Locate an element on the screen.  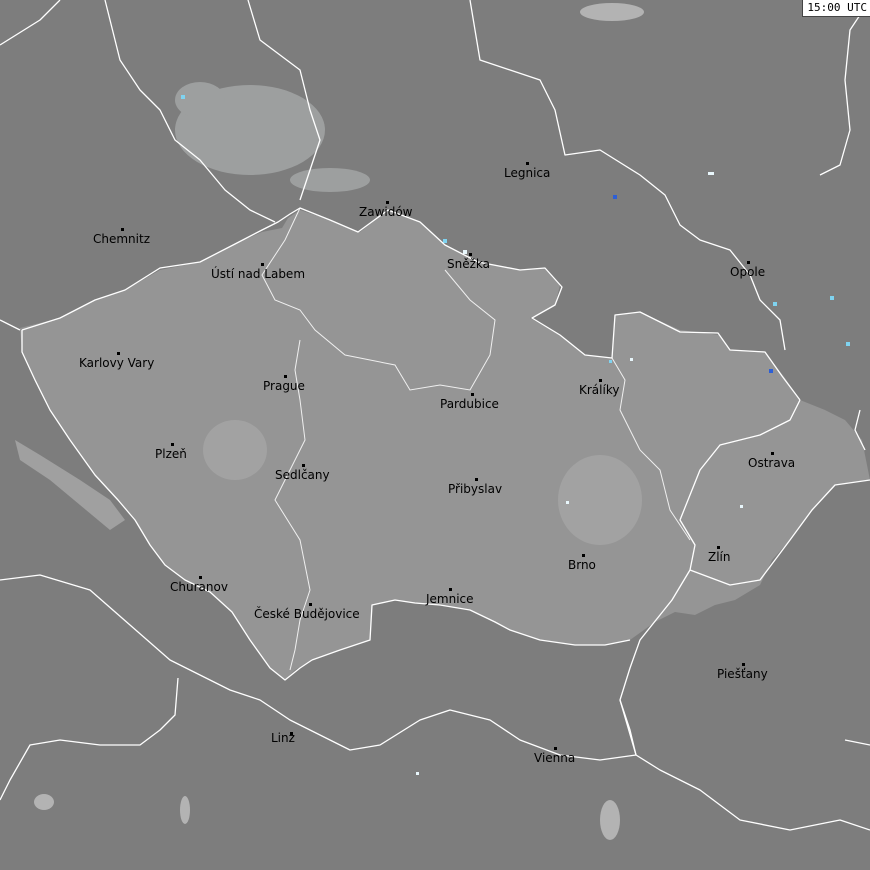
city-label: Ústí nad Labem is located at coordinates (258, 274).